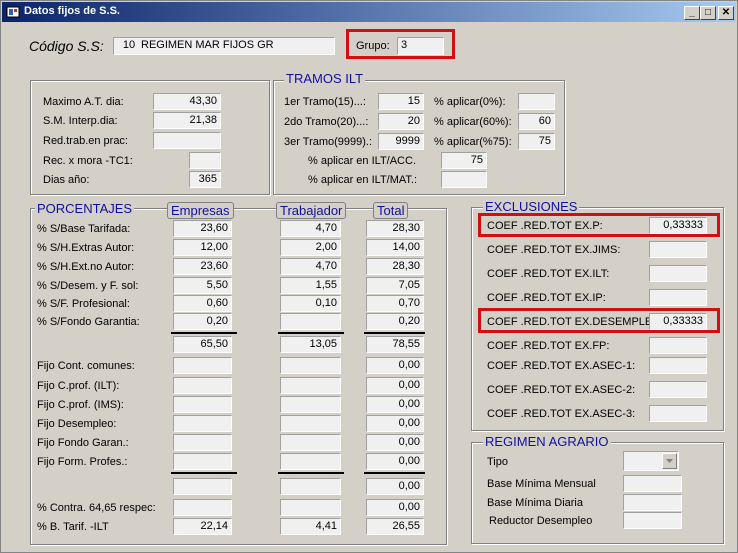 The width and height of the screenshot is (738, 553). What do you see at coordinates (395, 285) in the screenshot?
I see `pct-row-total: 7,05` at bounding box center [395, 285].